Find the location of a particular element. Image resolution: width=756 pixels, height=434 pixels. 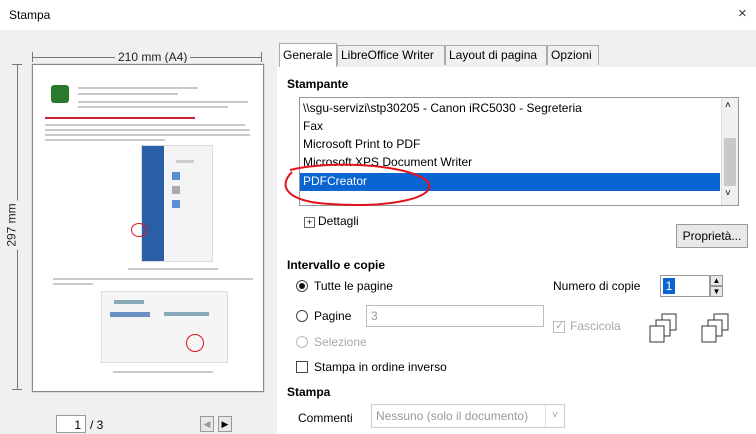

comments-dropdown: Nessuno (solo il documento) ˅ is located at coordinates (468, 416).